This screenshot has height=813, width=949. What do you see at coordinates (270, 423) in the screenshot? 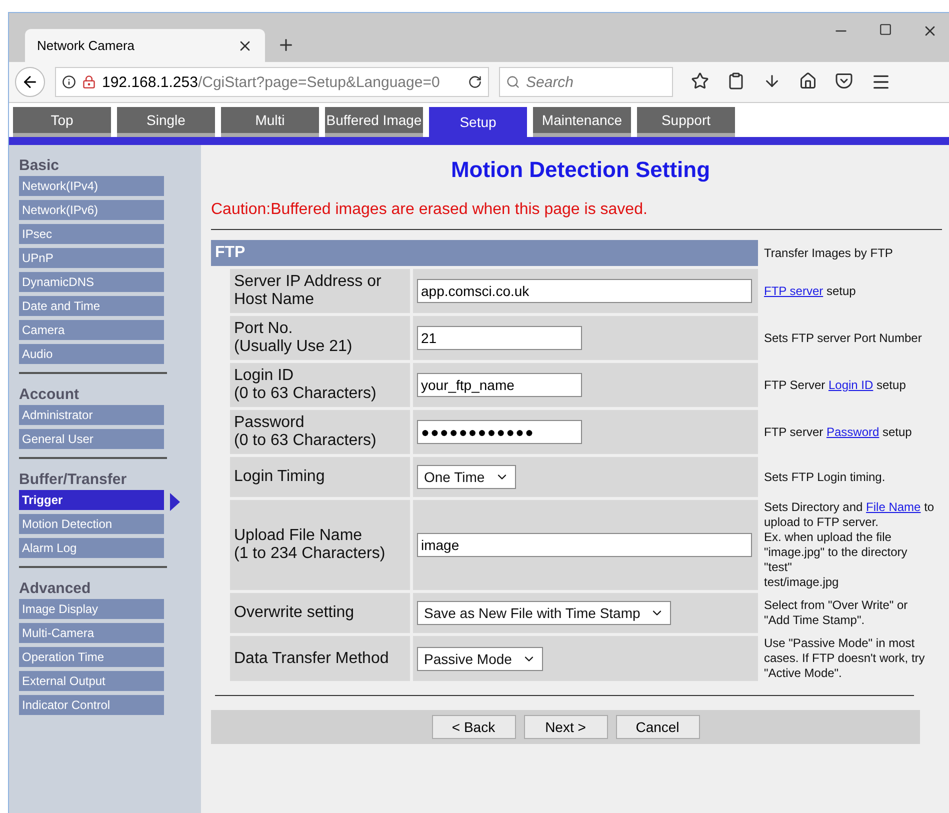
I see `field-label: Password` at bounding box center [270, 423].